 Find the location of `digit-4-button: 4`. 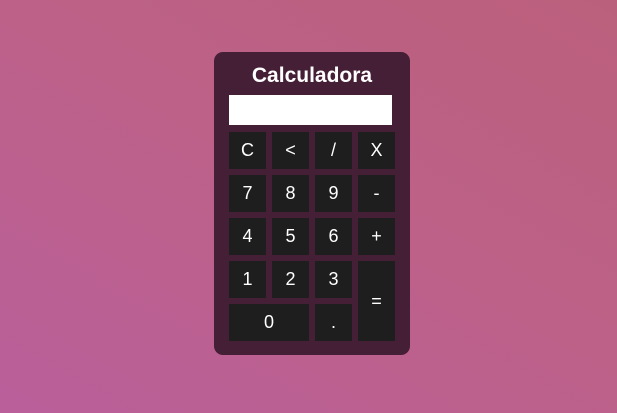

digit-4-button: 4 is located at coordinates (247, 236).